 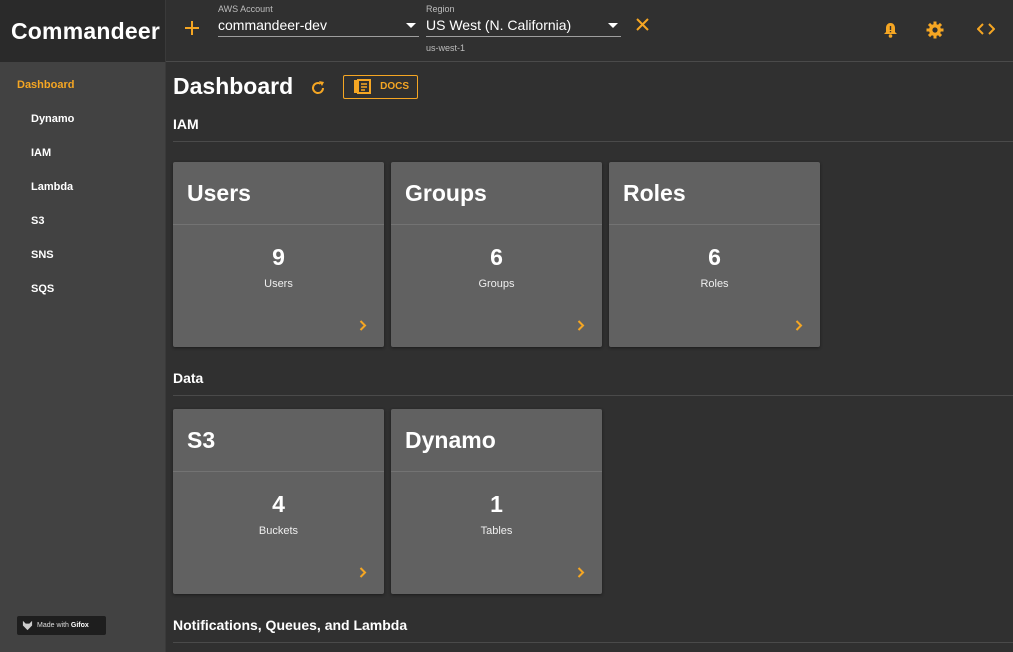 I want to click on region-value: US West (N. California), so click(x=523, y=27).